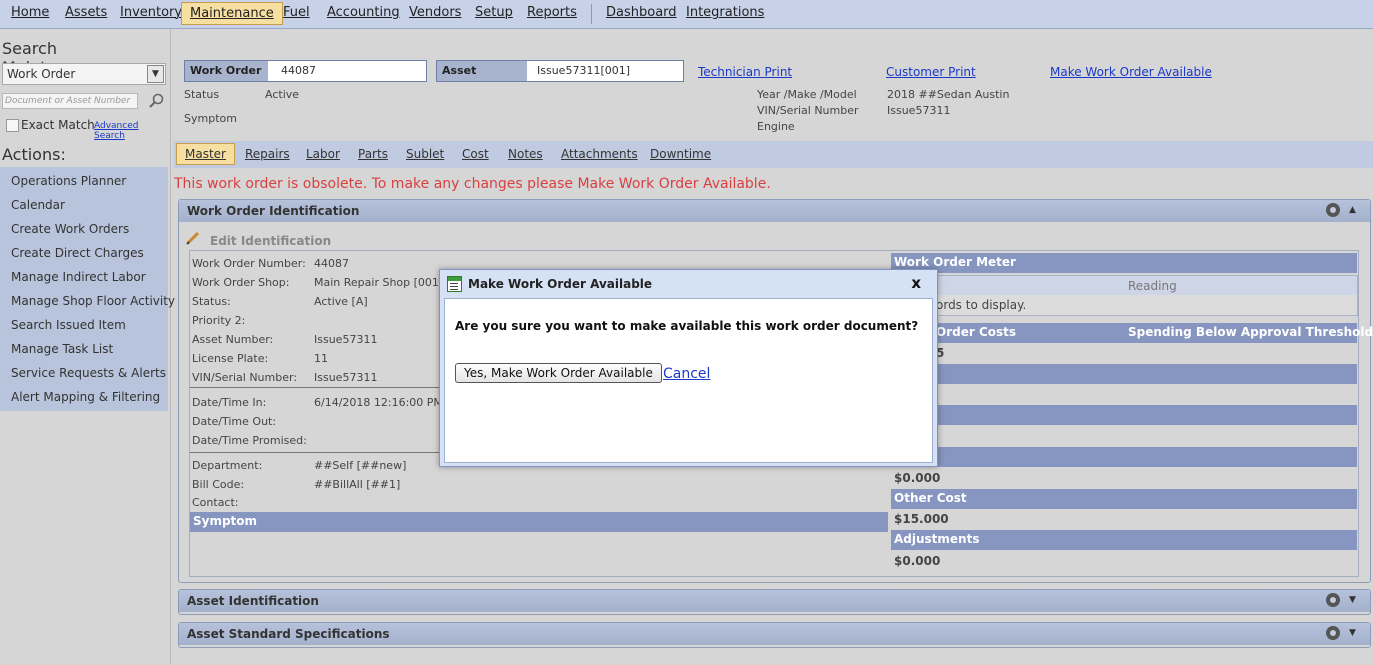 The width and height of the screenshot is (1373, 665). Describe the element at coordinates (435, 12) in the screenshot. I see `nav-vendors: Vendors` at that location.